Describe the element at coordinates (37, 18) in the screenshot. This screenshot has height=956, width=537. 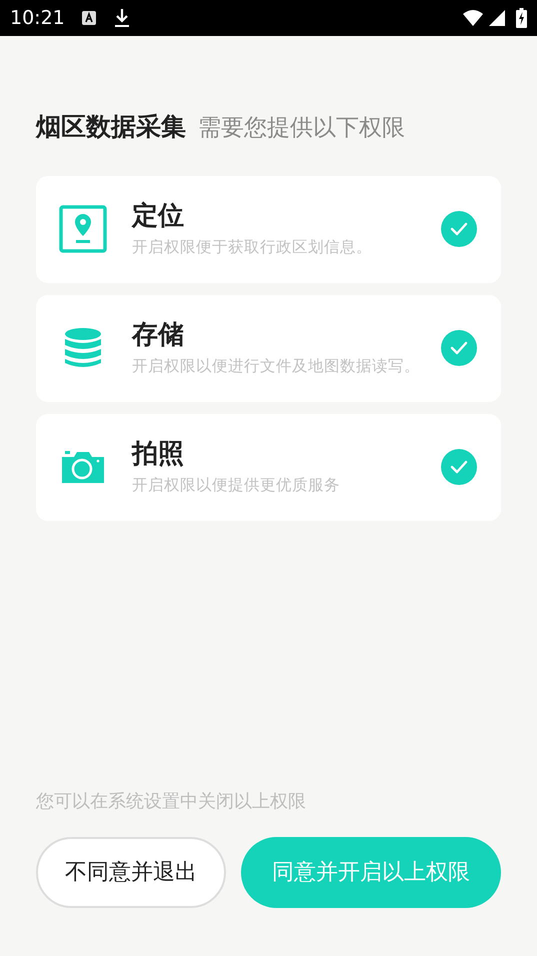
I see `status-time: 10:21` at that location.